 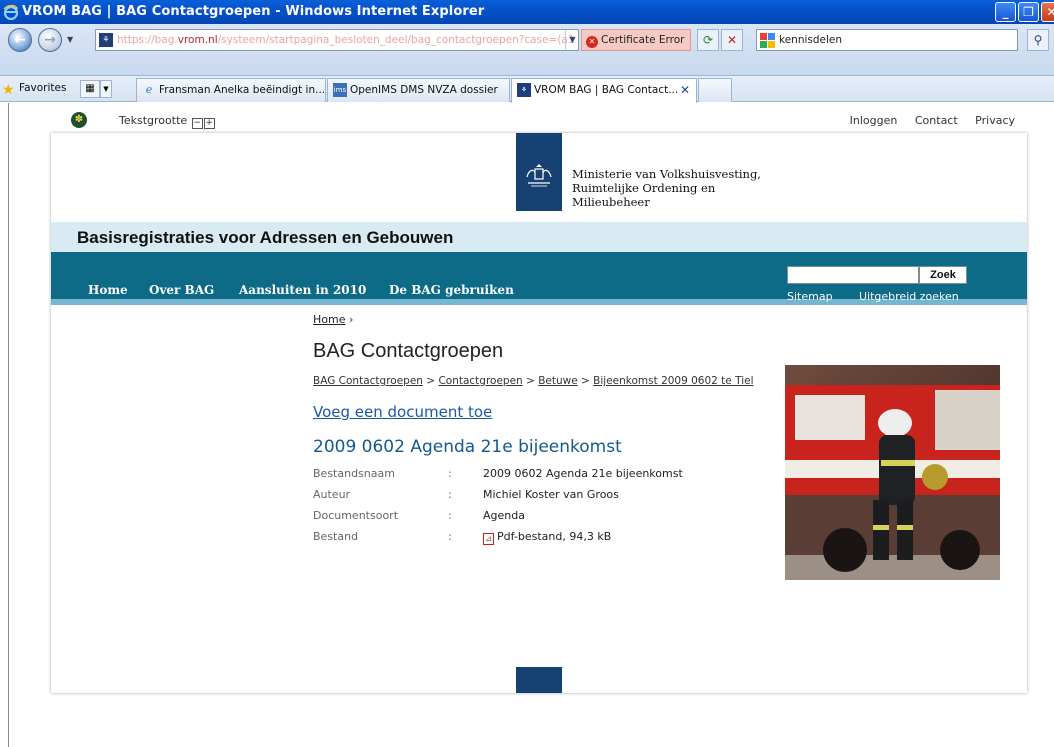 I want to click on url-dropdown-icon: ▼, so click(x=572, y=40).